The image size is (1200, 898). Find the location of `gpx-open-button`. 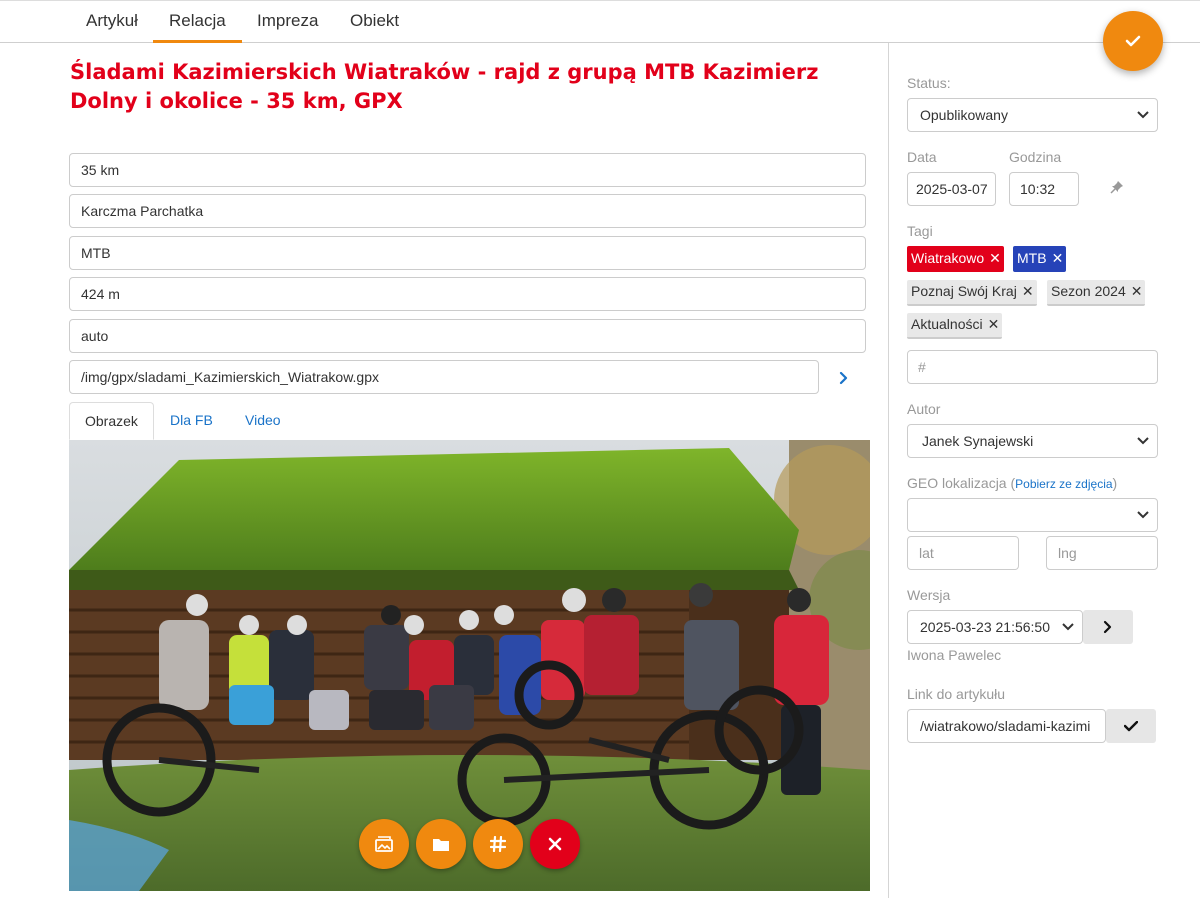

gpx-open-button is located at coordinates (844, 378).